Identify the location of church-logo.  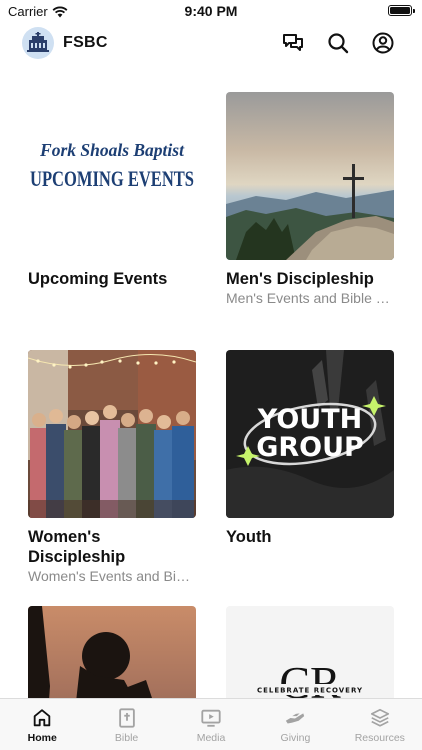
(38, 43).